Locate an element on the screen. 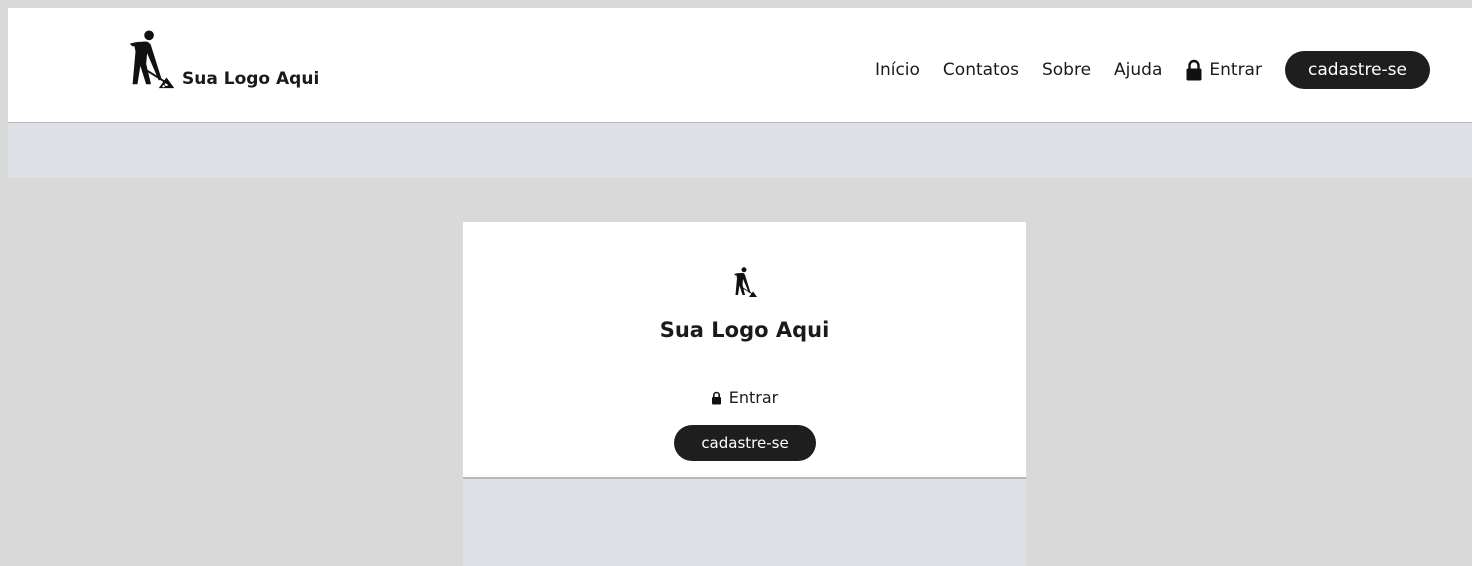 The image size is (1472, 566). login-link: Entrar is located at coordinates (1223, 70).